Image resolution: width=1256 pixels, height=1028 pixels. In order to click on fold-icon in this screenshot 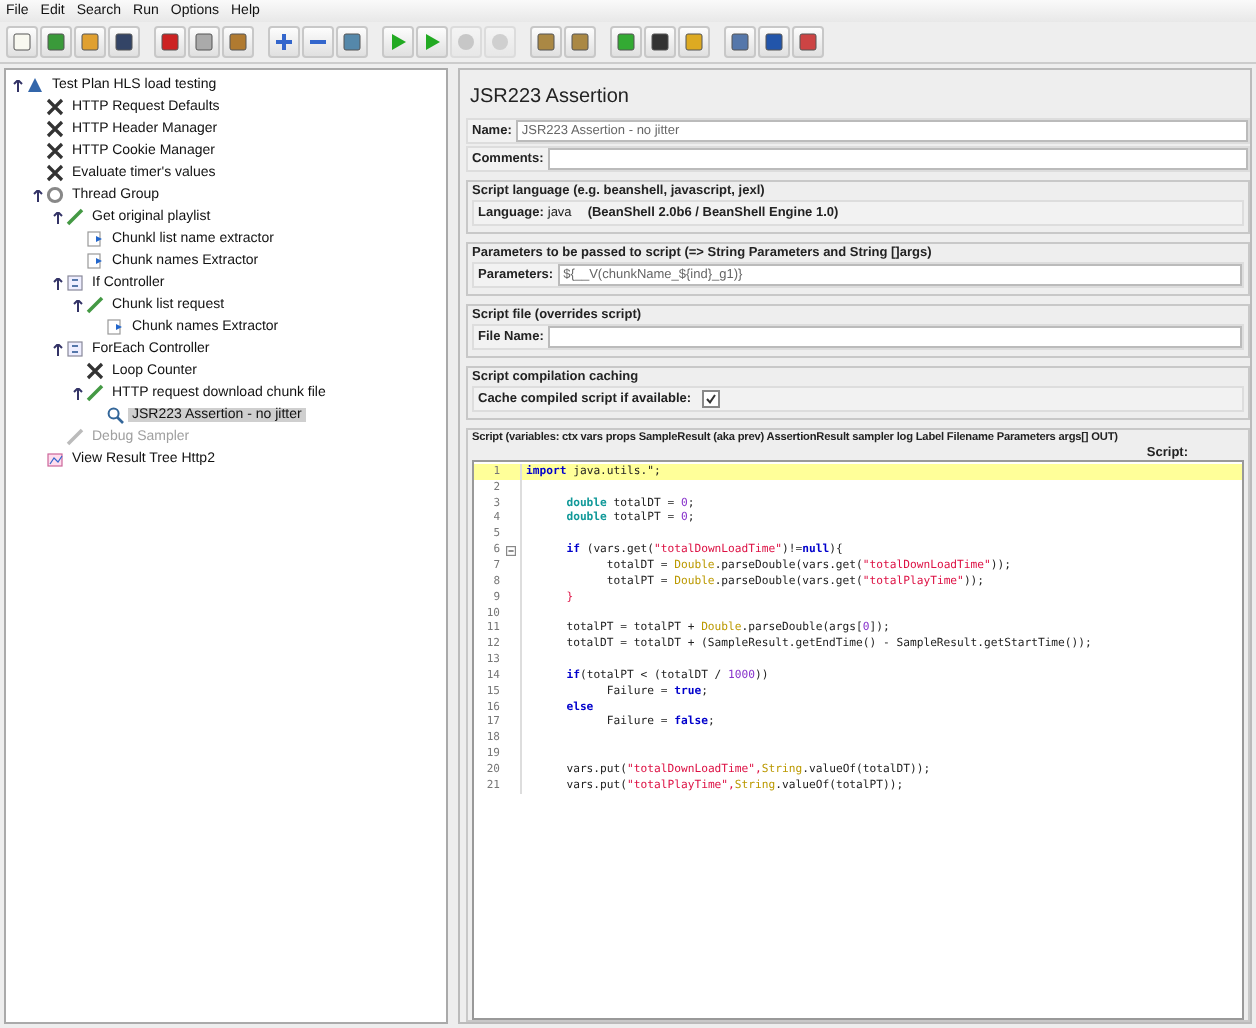, I will do `click(510, 550)`.